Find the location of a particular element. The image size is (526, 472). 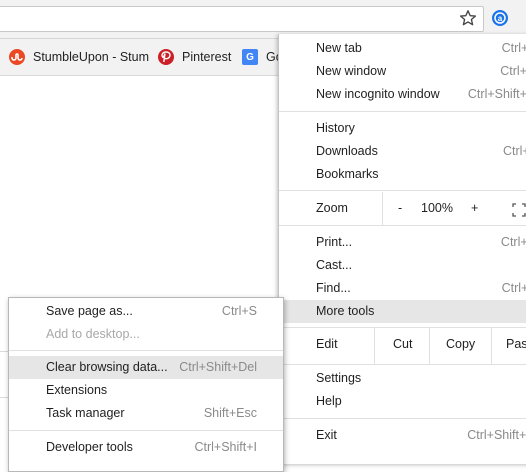

menu-item-shortcut: Ctrl+J is located at coordinates (514, 151).